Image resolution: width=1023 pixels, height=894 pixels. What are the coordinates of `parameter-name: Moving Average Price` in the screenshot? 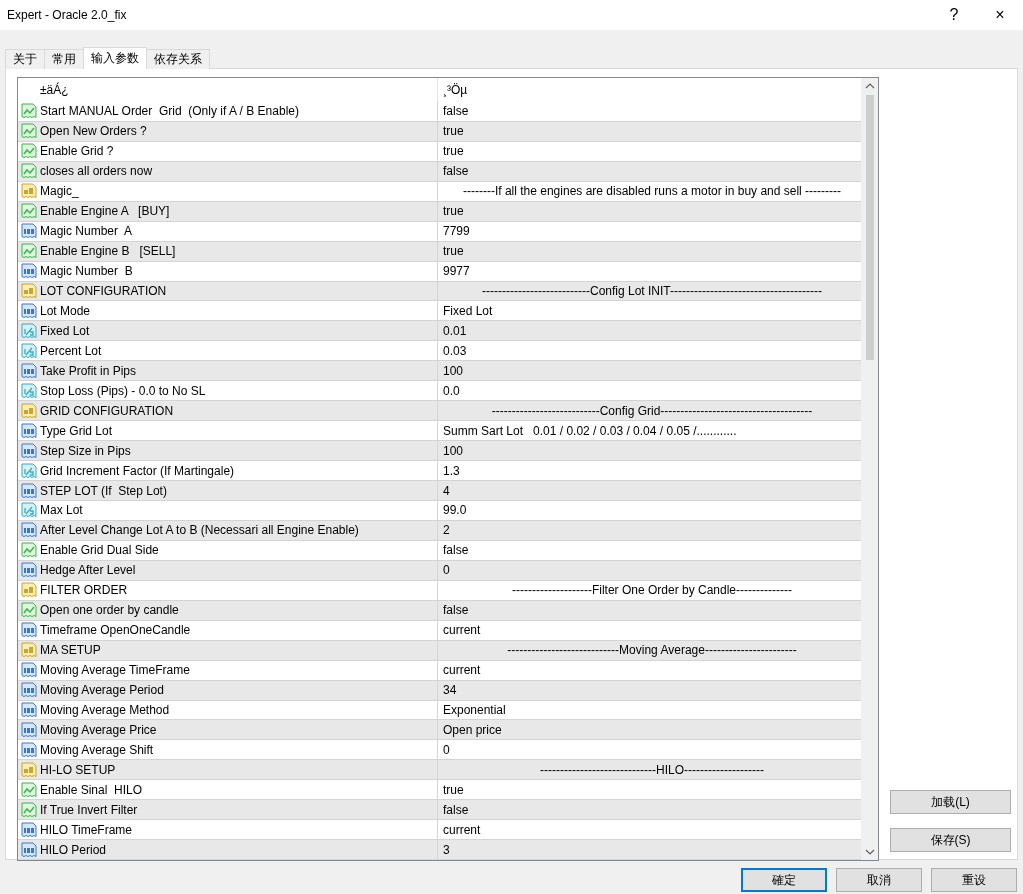 It's located at (98, 729).